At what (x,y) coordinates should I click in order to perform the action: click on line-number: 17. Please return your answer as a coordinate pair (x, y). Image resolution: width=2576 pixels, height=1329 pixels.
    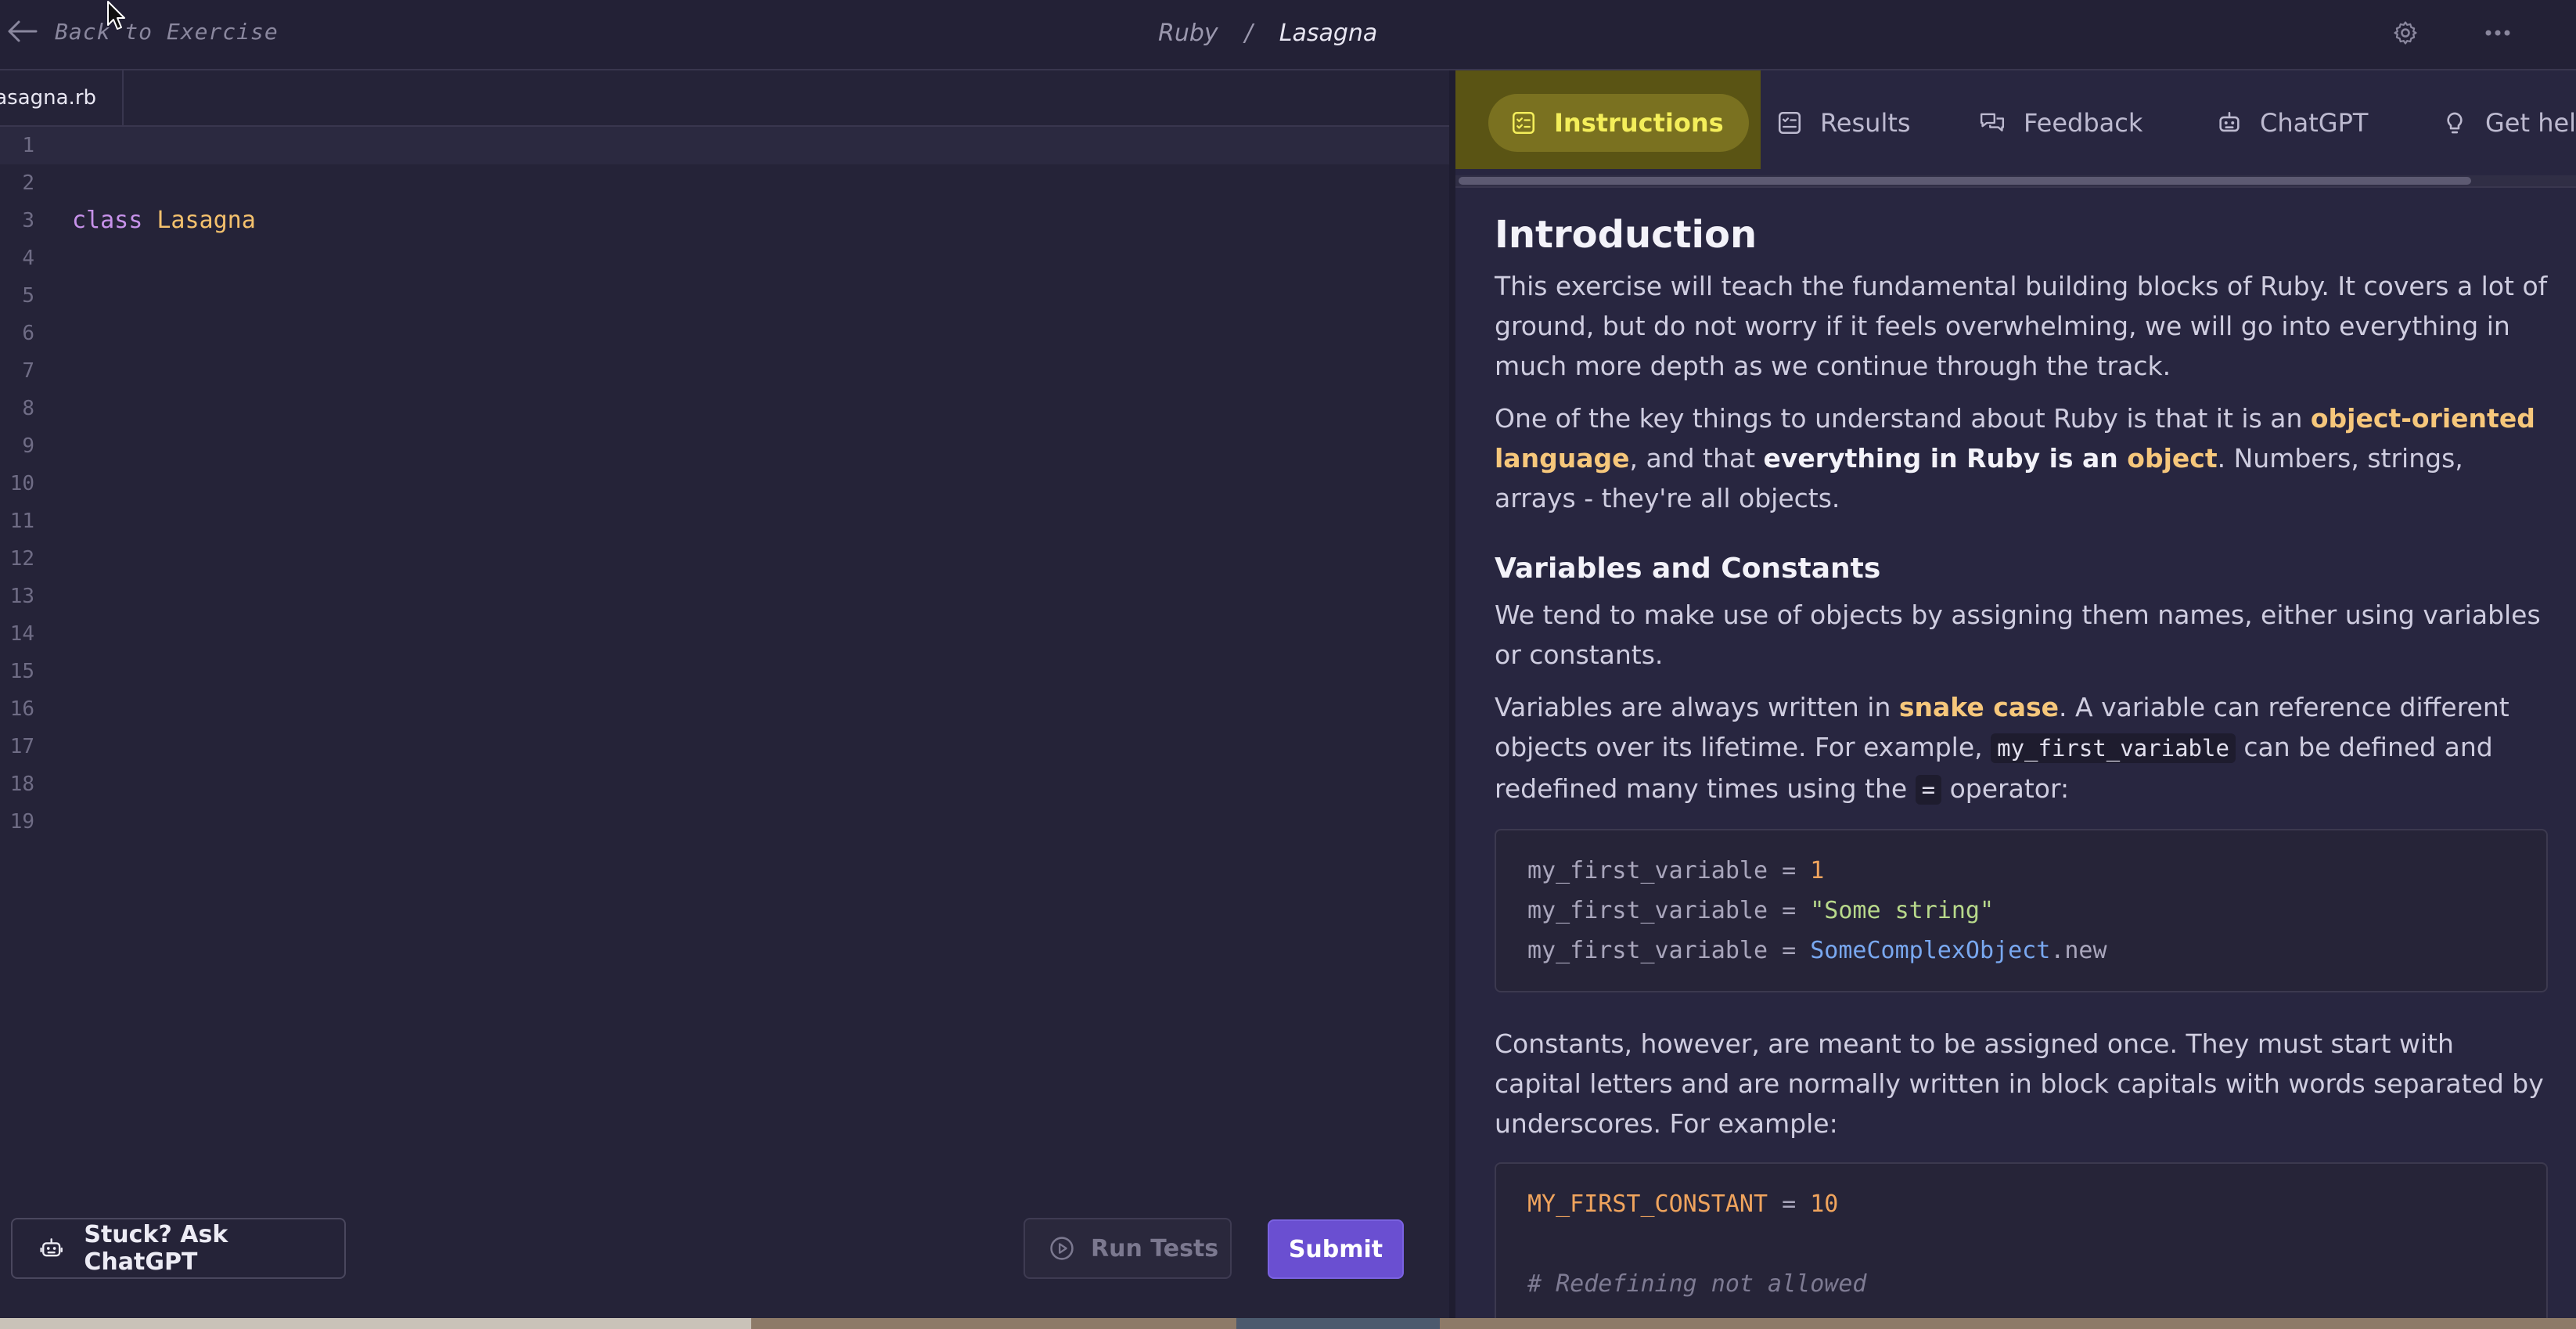
    Looking at the image, I should click on (21, 746).